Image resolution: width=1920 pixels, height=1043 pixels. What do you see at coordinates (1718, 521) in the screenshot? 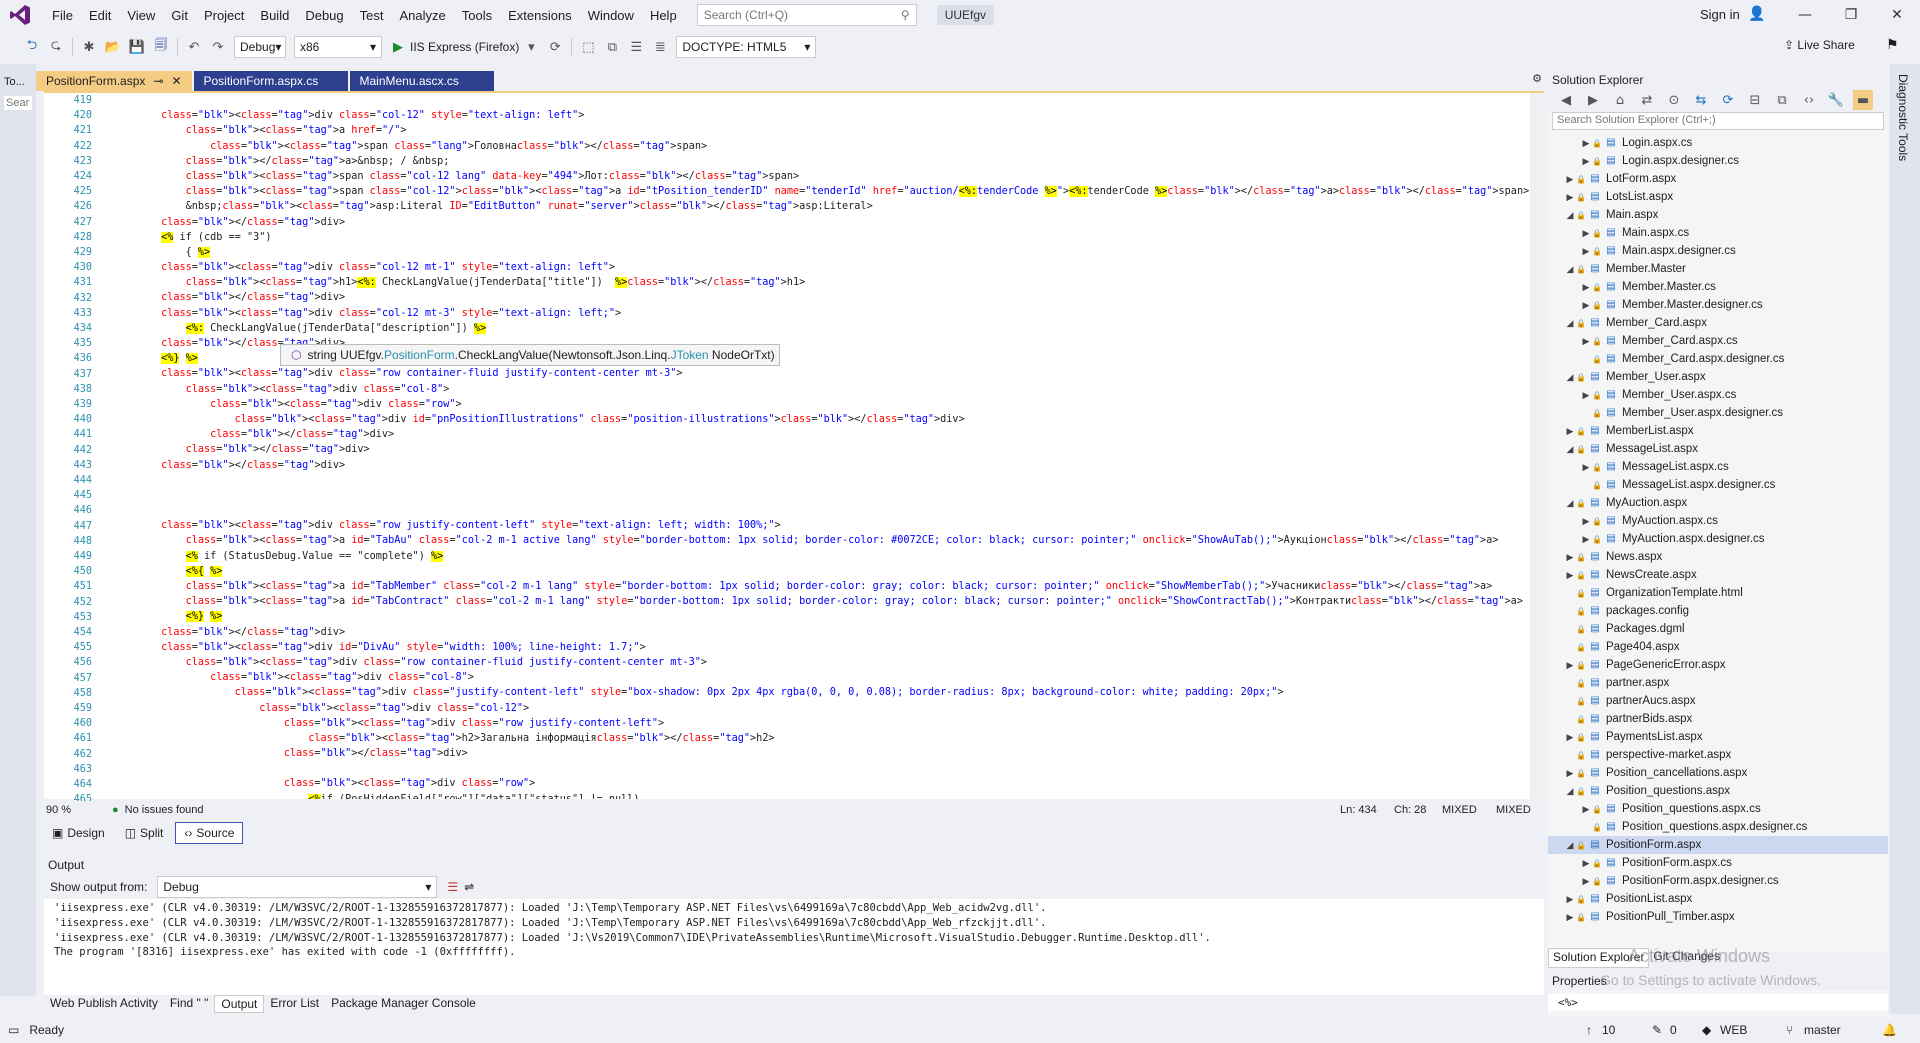
I see `tree-item: ▶ 🔒 ▤ MyAuction.aspx.cs` at bounding box center [1718, 521].